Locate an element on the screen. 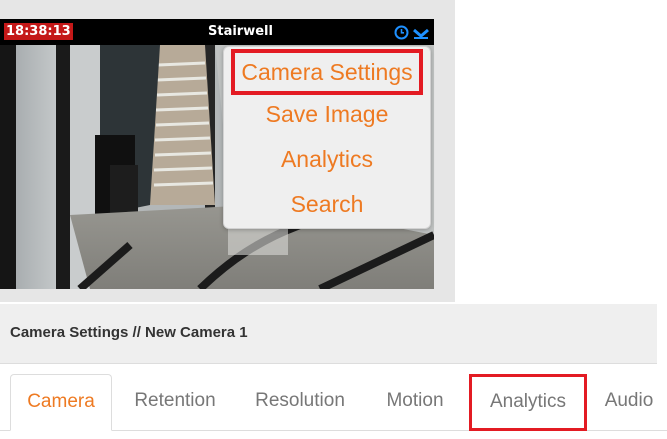  tab-analytics: Analytics is located at coordinates (528, 402).